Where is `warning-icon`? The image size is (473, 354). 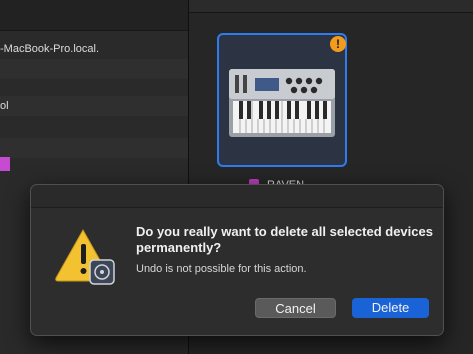 warning-icon is located at coordinates (85, 256).